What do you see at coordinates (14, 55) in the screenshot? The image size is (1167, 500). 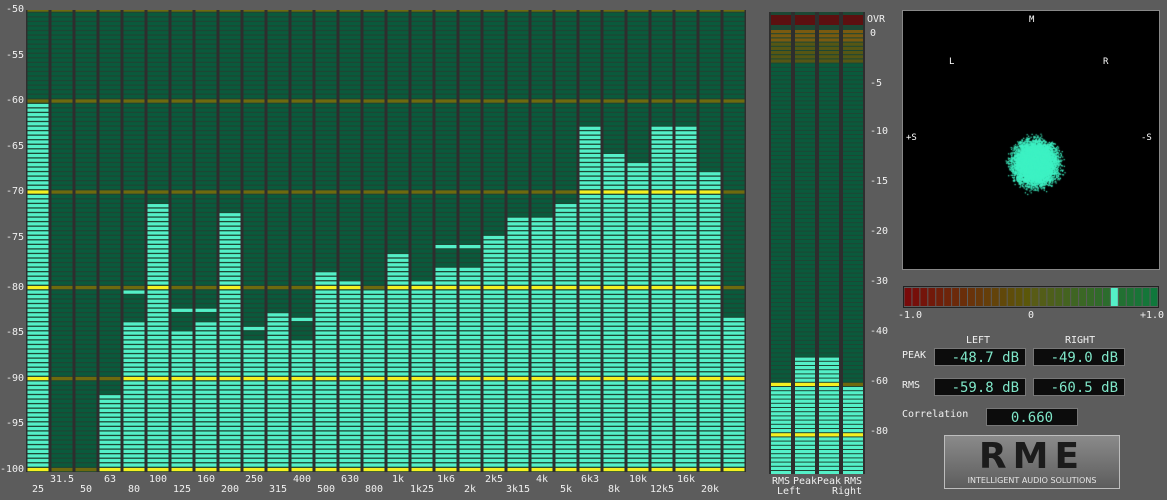 I see `y-tick-label: -55` at bounding box center [14, 55].